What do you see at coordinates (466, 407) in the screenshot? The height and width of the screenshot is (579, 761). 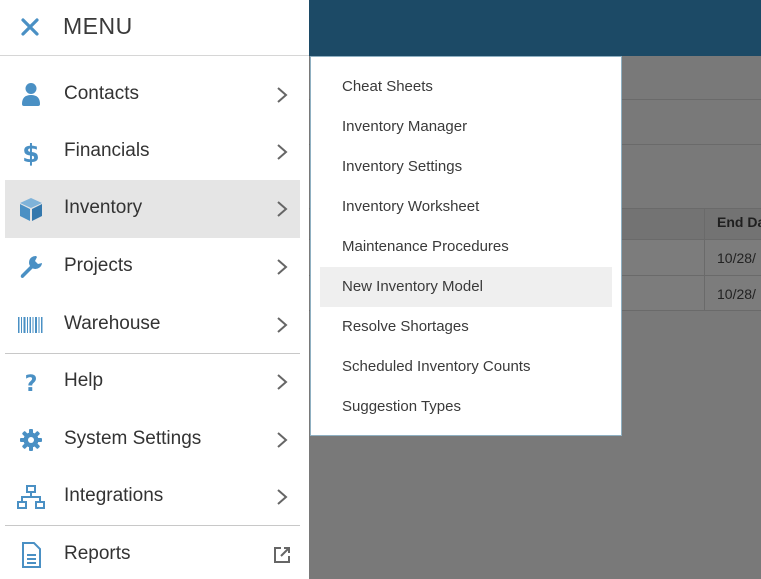 I see `submenu-item-suggestion-types: Suggestion Types` at bounding box center [466, 407].